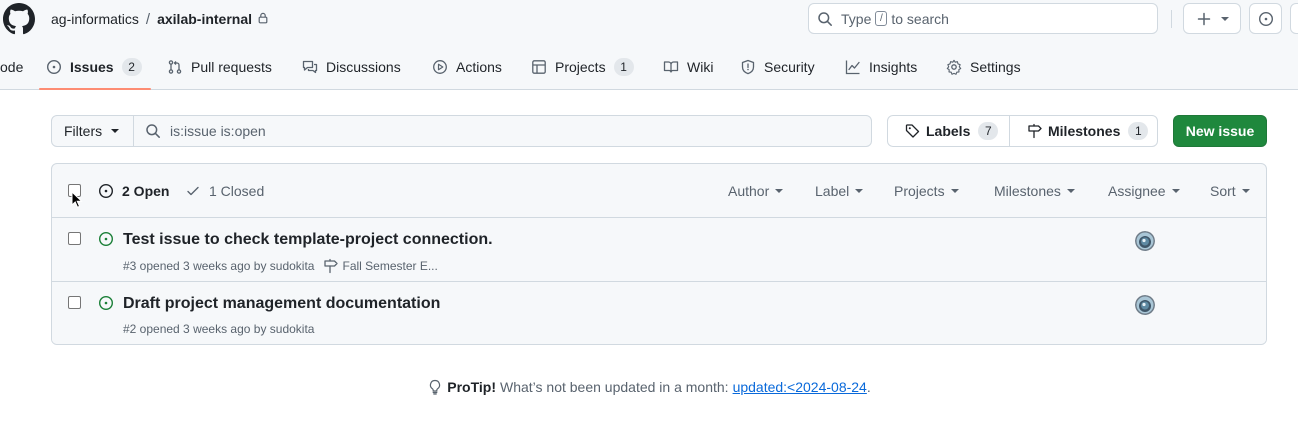 The width and height of the screenshot is (1298, 427). What do you see at coordinates (310, 67) in the screenshot?
I see `comment-discussion-icon` at bounding box center [310, 67].